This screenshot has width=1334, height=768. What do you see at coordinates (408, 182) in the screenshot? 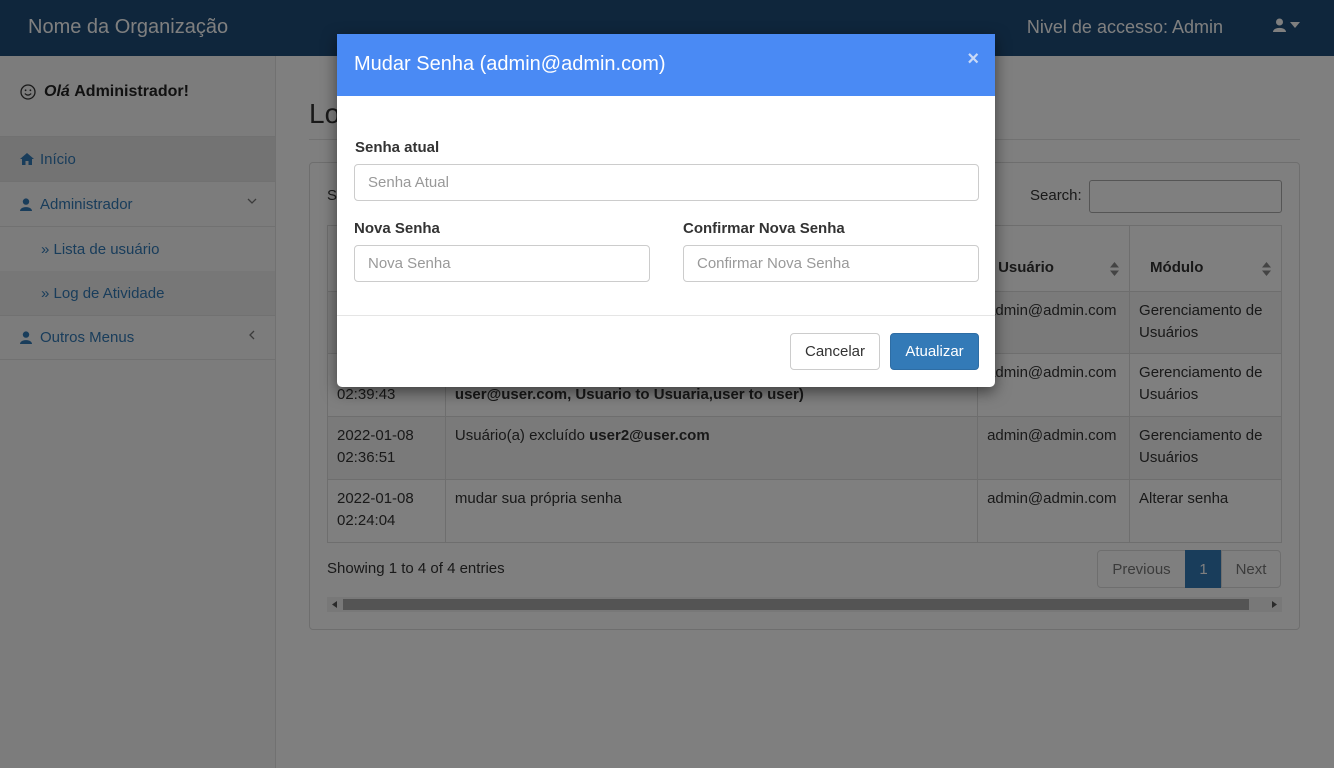
I see `current-password-placeholder: Senha Atual` at bounding box center [408, 182].